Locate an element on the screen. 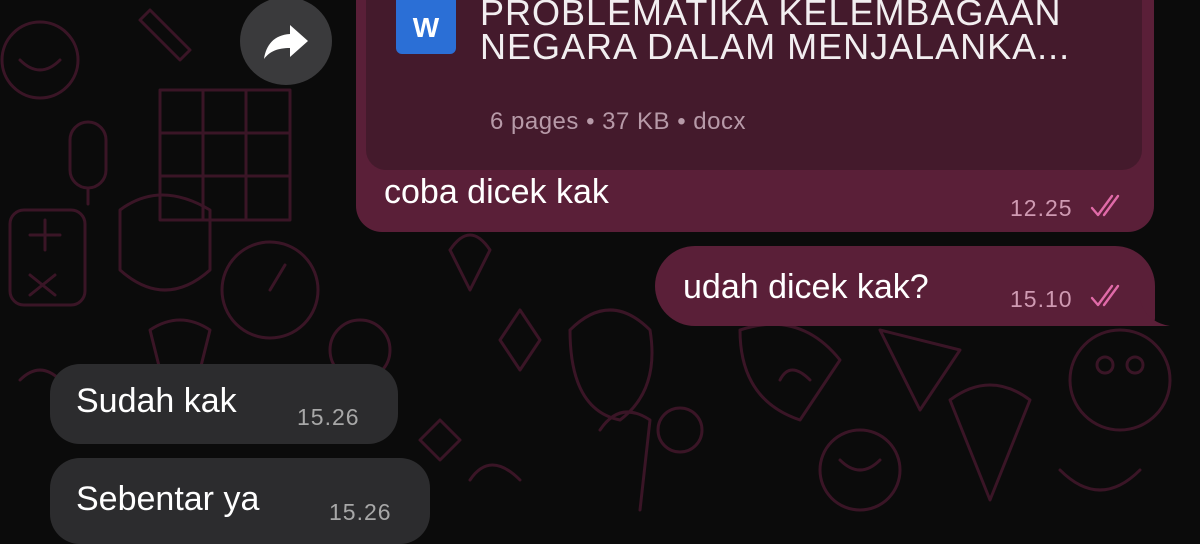 The width and height of the screenshot is (1200, 544). message-time: 15.10 is located at coordinates (1041, 299).